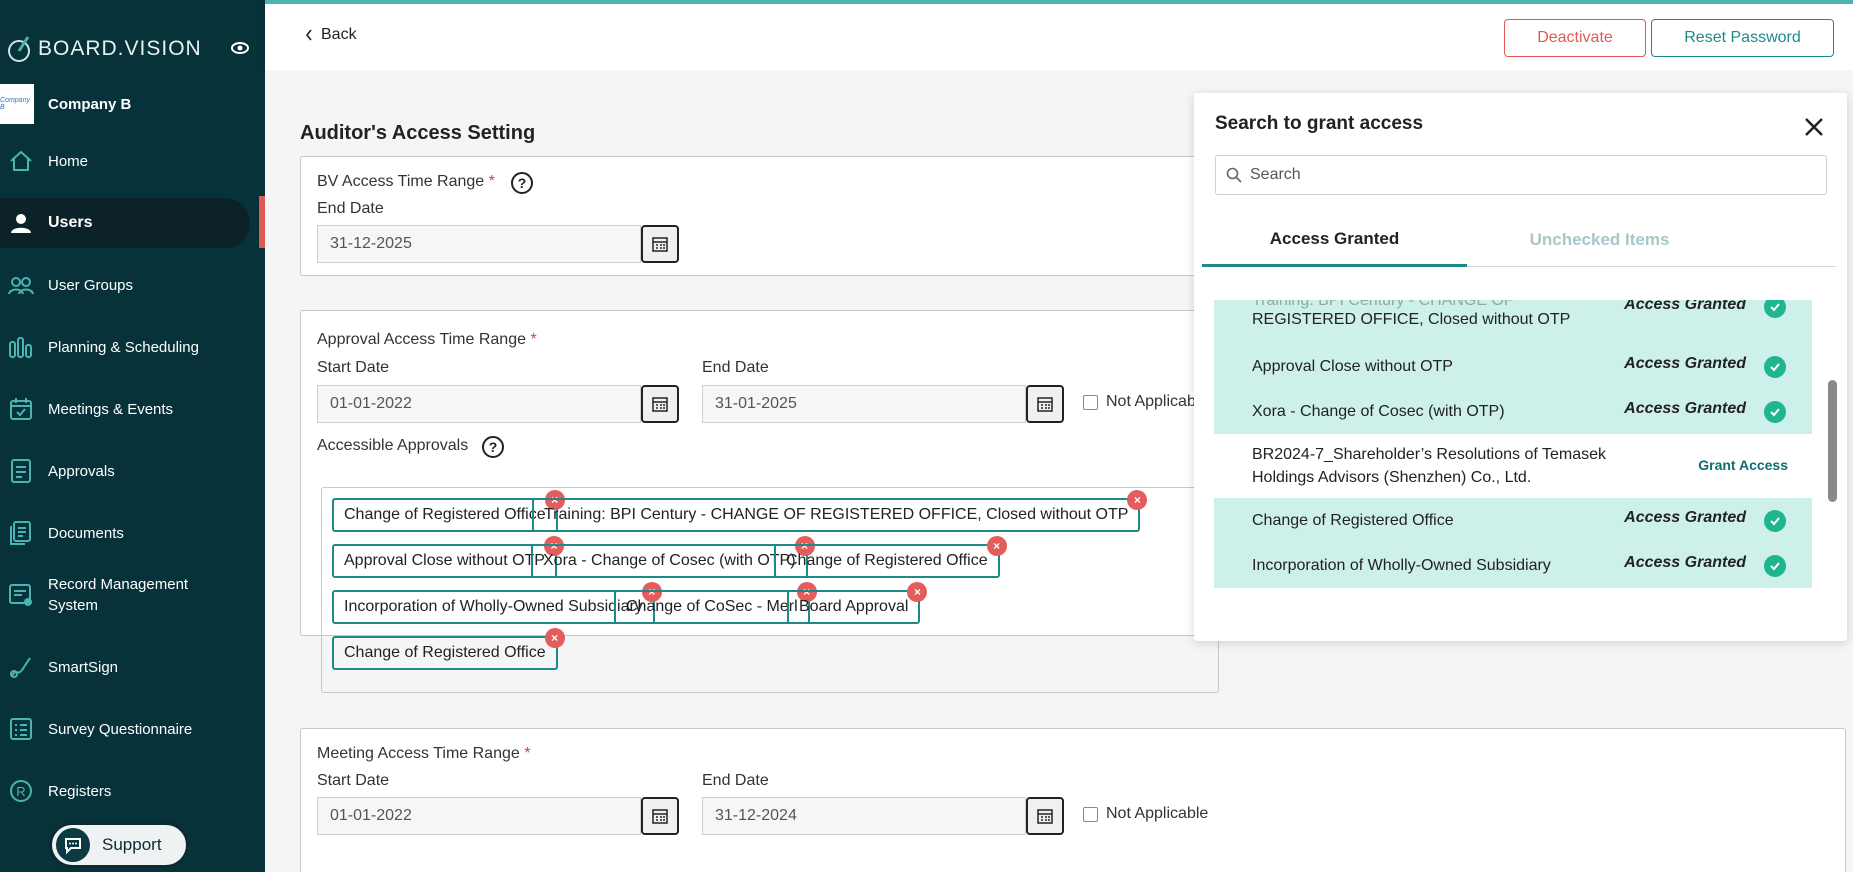 The height and width of the screenshot is (872, 1853). I want to click on meeting-not-applicable: Not Applicable, so click(1145, 814).